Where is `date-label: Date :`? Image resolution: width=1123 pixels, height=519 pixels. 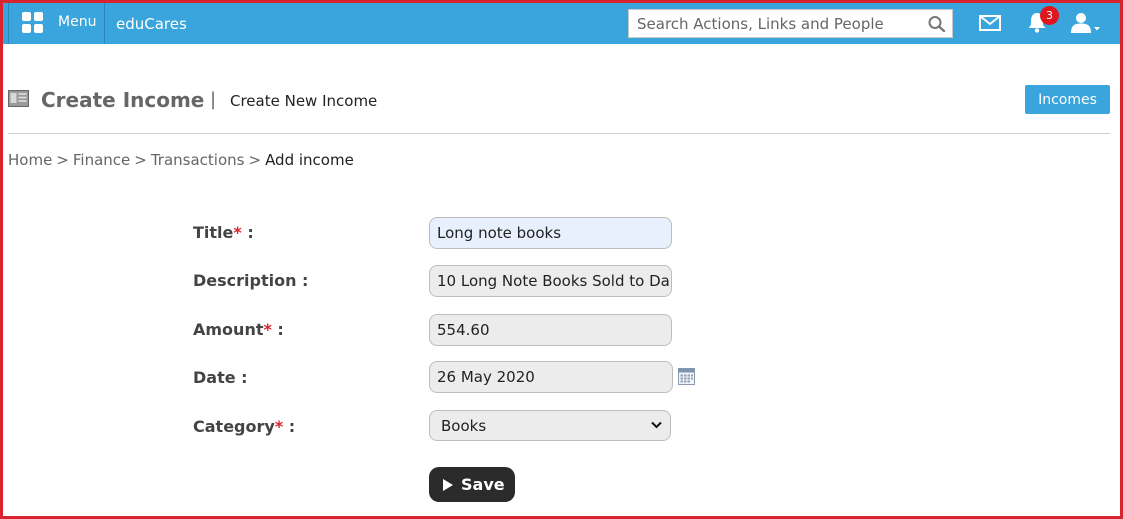 date-label: Date : is located at coordinates (220, 377).